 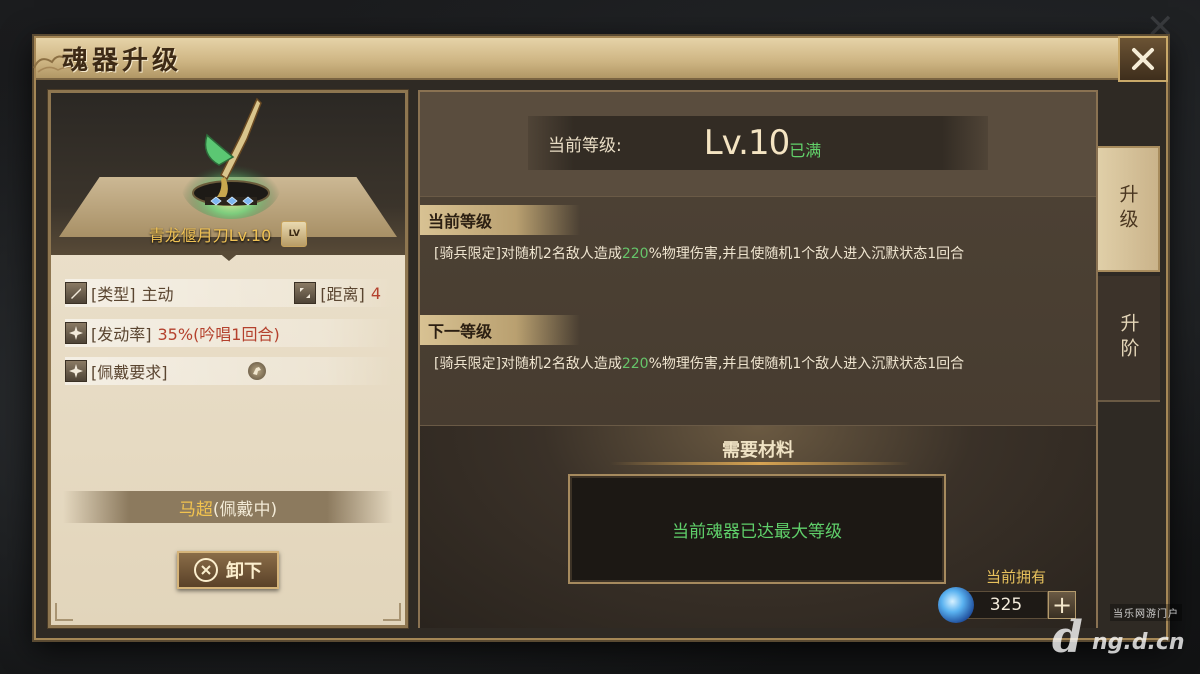 I want to click on watermark: 当乐网游门户 d ng.d.cn, so click(x=1118, y=635).